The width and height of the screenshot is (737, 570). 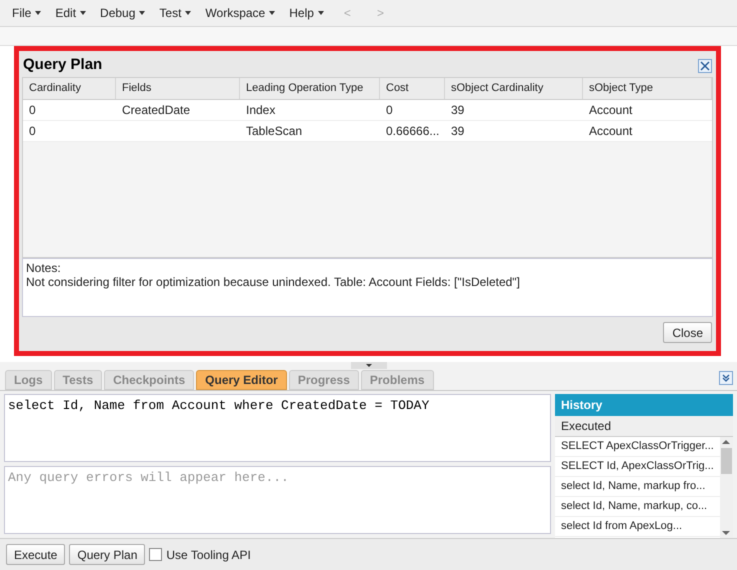 What do you see at coordinates (107, 554) in the screenshot?
I see `action-button: Query Plan` at bounding box center [107, 554].